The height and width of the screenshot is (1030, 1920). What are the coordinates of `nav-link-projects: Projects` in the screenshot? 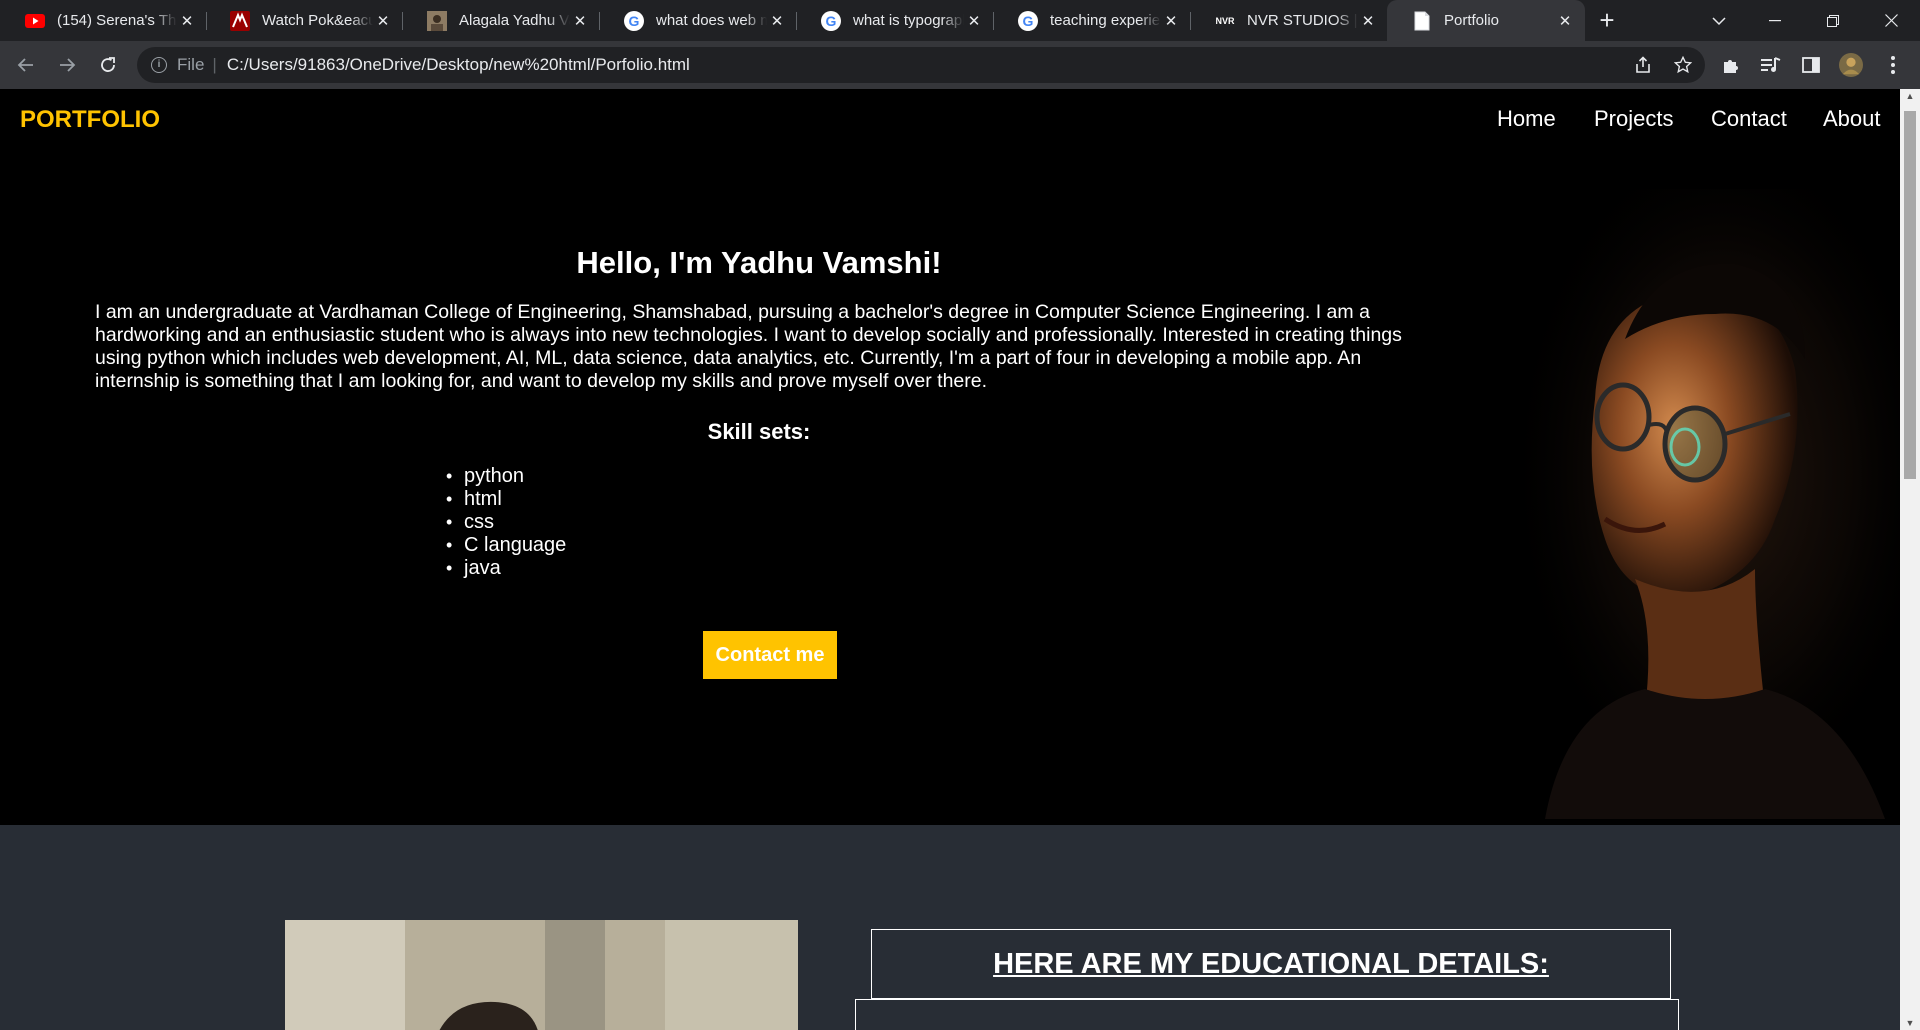 It's located at (1633, 119).